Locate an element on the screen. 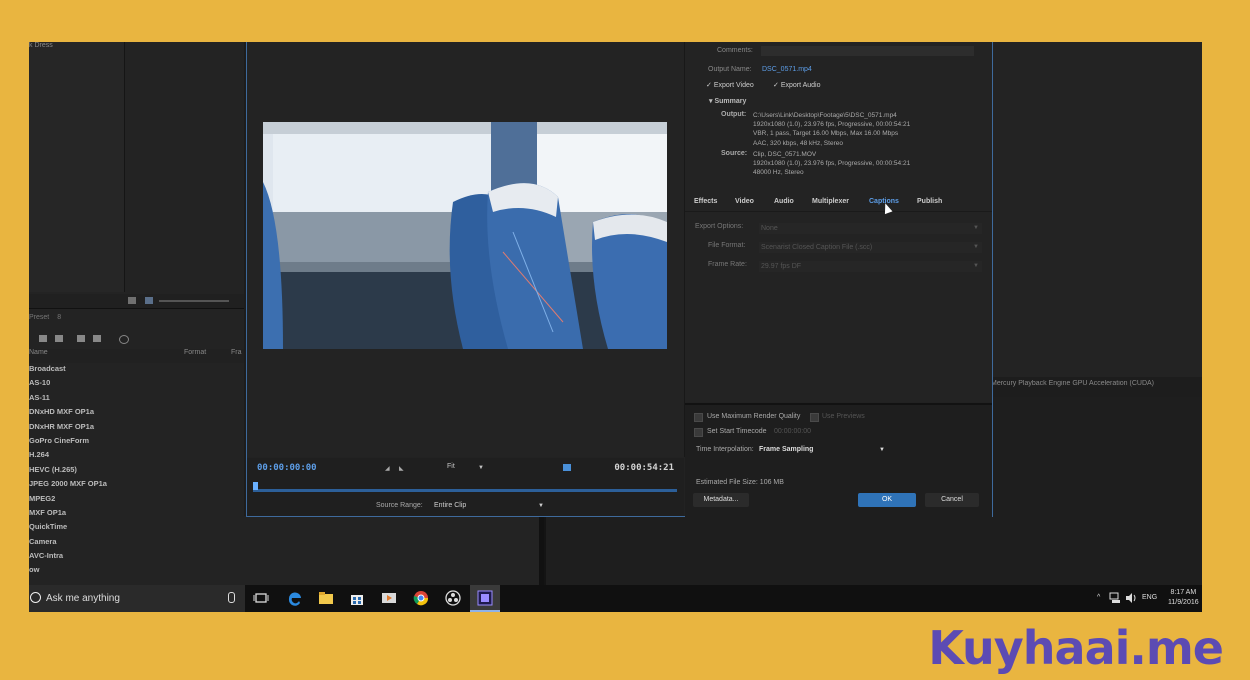  source-range-label: Source Range: is located at coordinates (399, 505).